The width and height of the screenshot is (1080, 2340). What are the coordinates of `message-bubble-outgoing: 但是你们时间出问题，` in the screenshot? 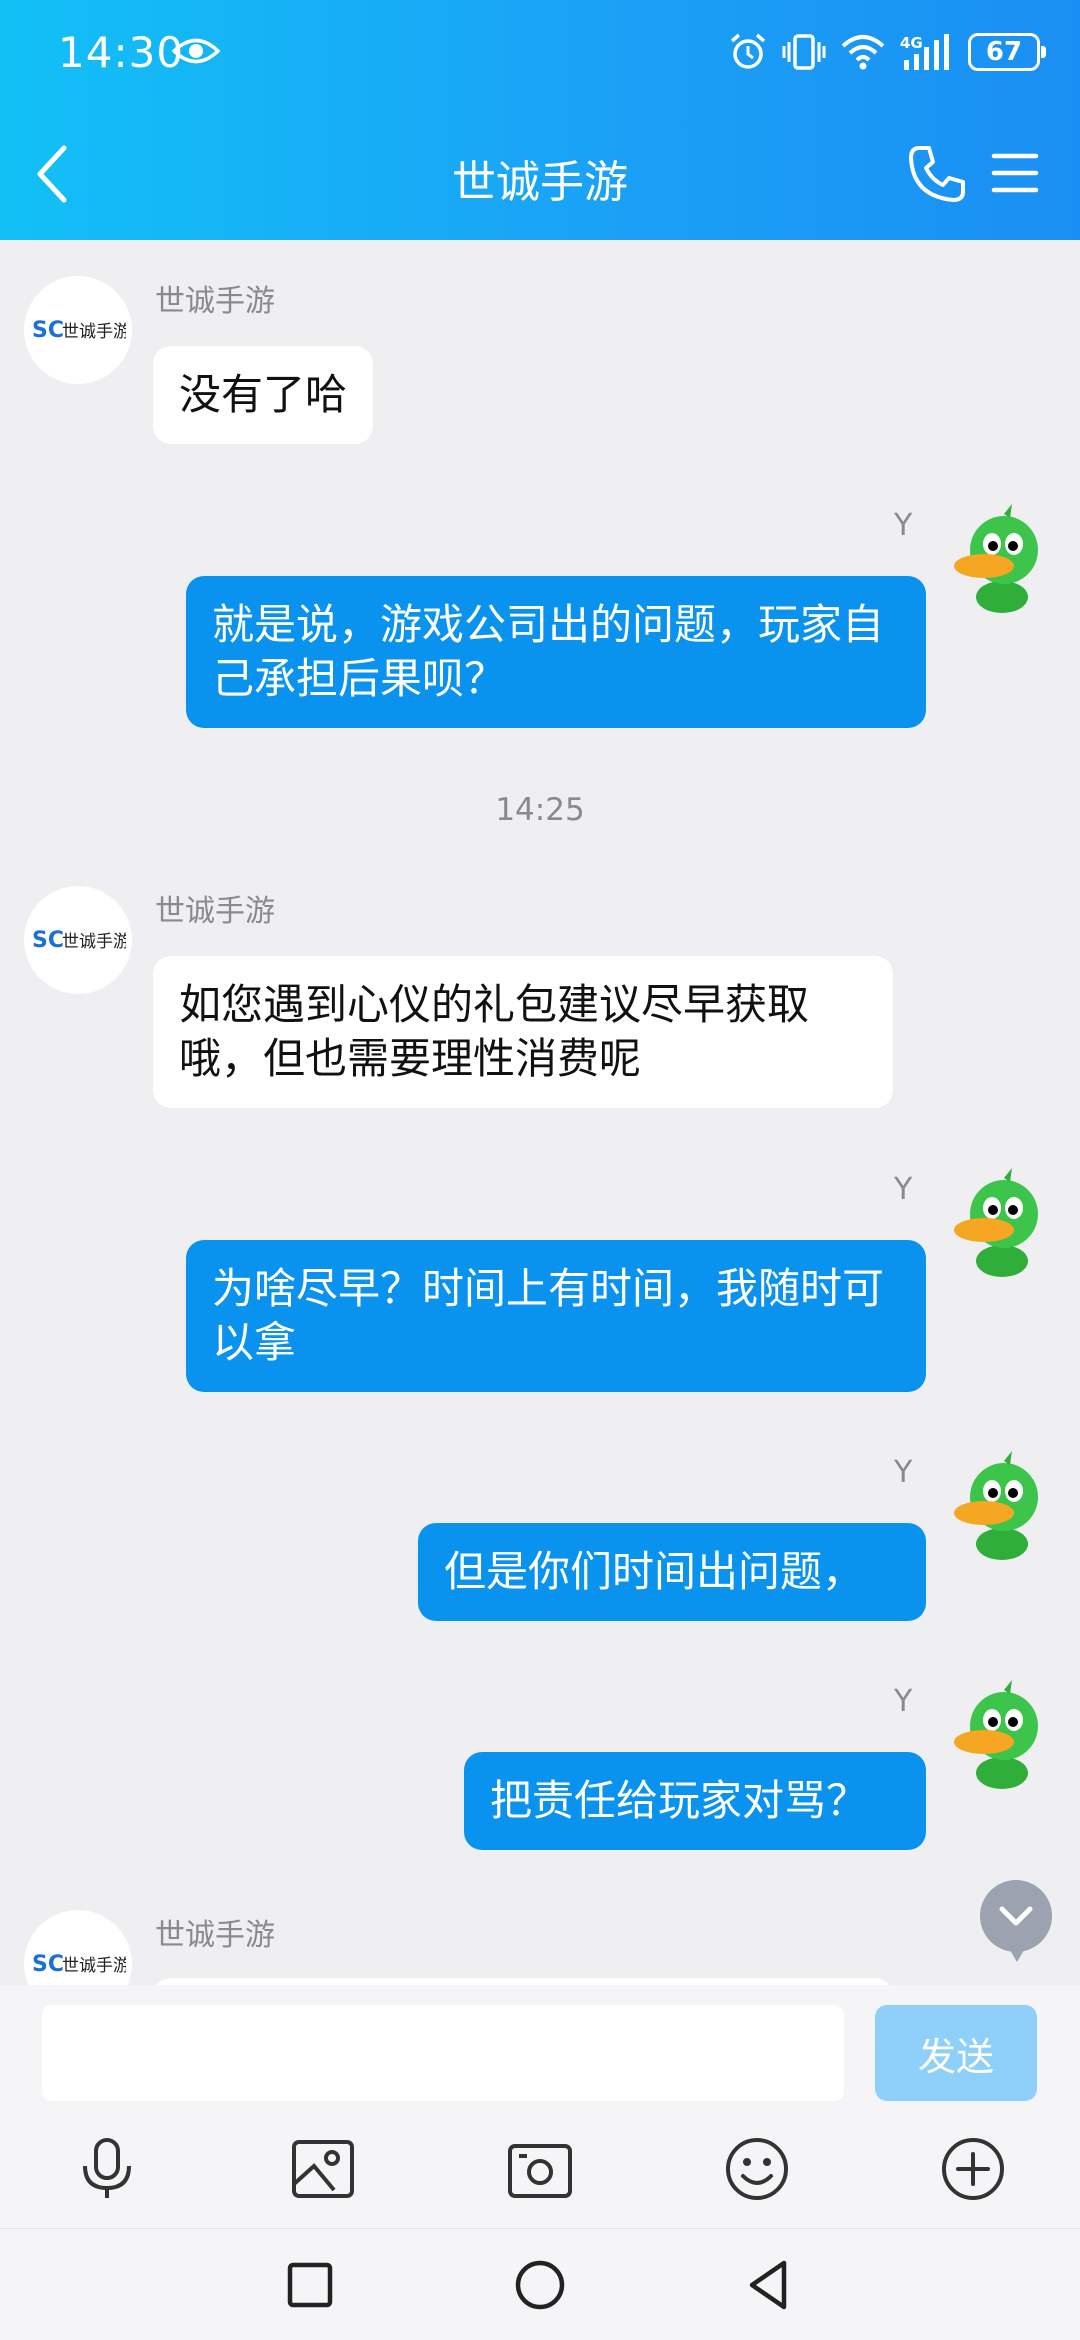 It's located at (672, 1572).